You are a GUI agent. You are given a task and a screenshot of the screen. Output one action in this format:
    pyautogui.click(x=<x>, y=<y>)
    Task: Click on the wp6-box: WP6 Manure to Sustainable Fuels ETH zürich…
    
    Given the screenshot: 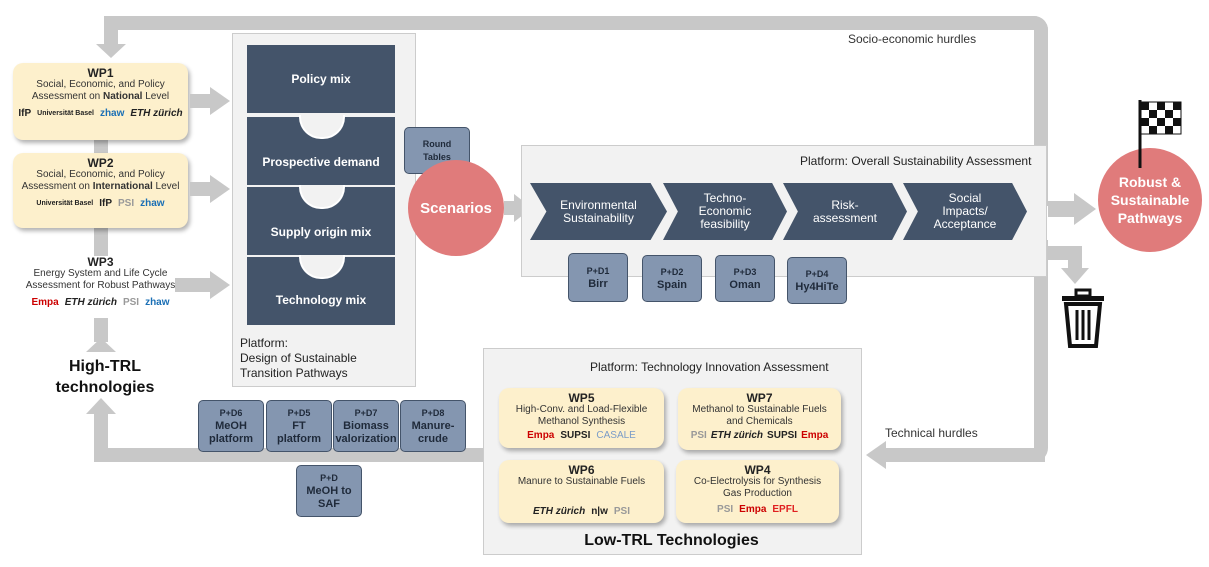 What is the action you would take?
    pyautogui.click(x=581, y=491)
    